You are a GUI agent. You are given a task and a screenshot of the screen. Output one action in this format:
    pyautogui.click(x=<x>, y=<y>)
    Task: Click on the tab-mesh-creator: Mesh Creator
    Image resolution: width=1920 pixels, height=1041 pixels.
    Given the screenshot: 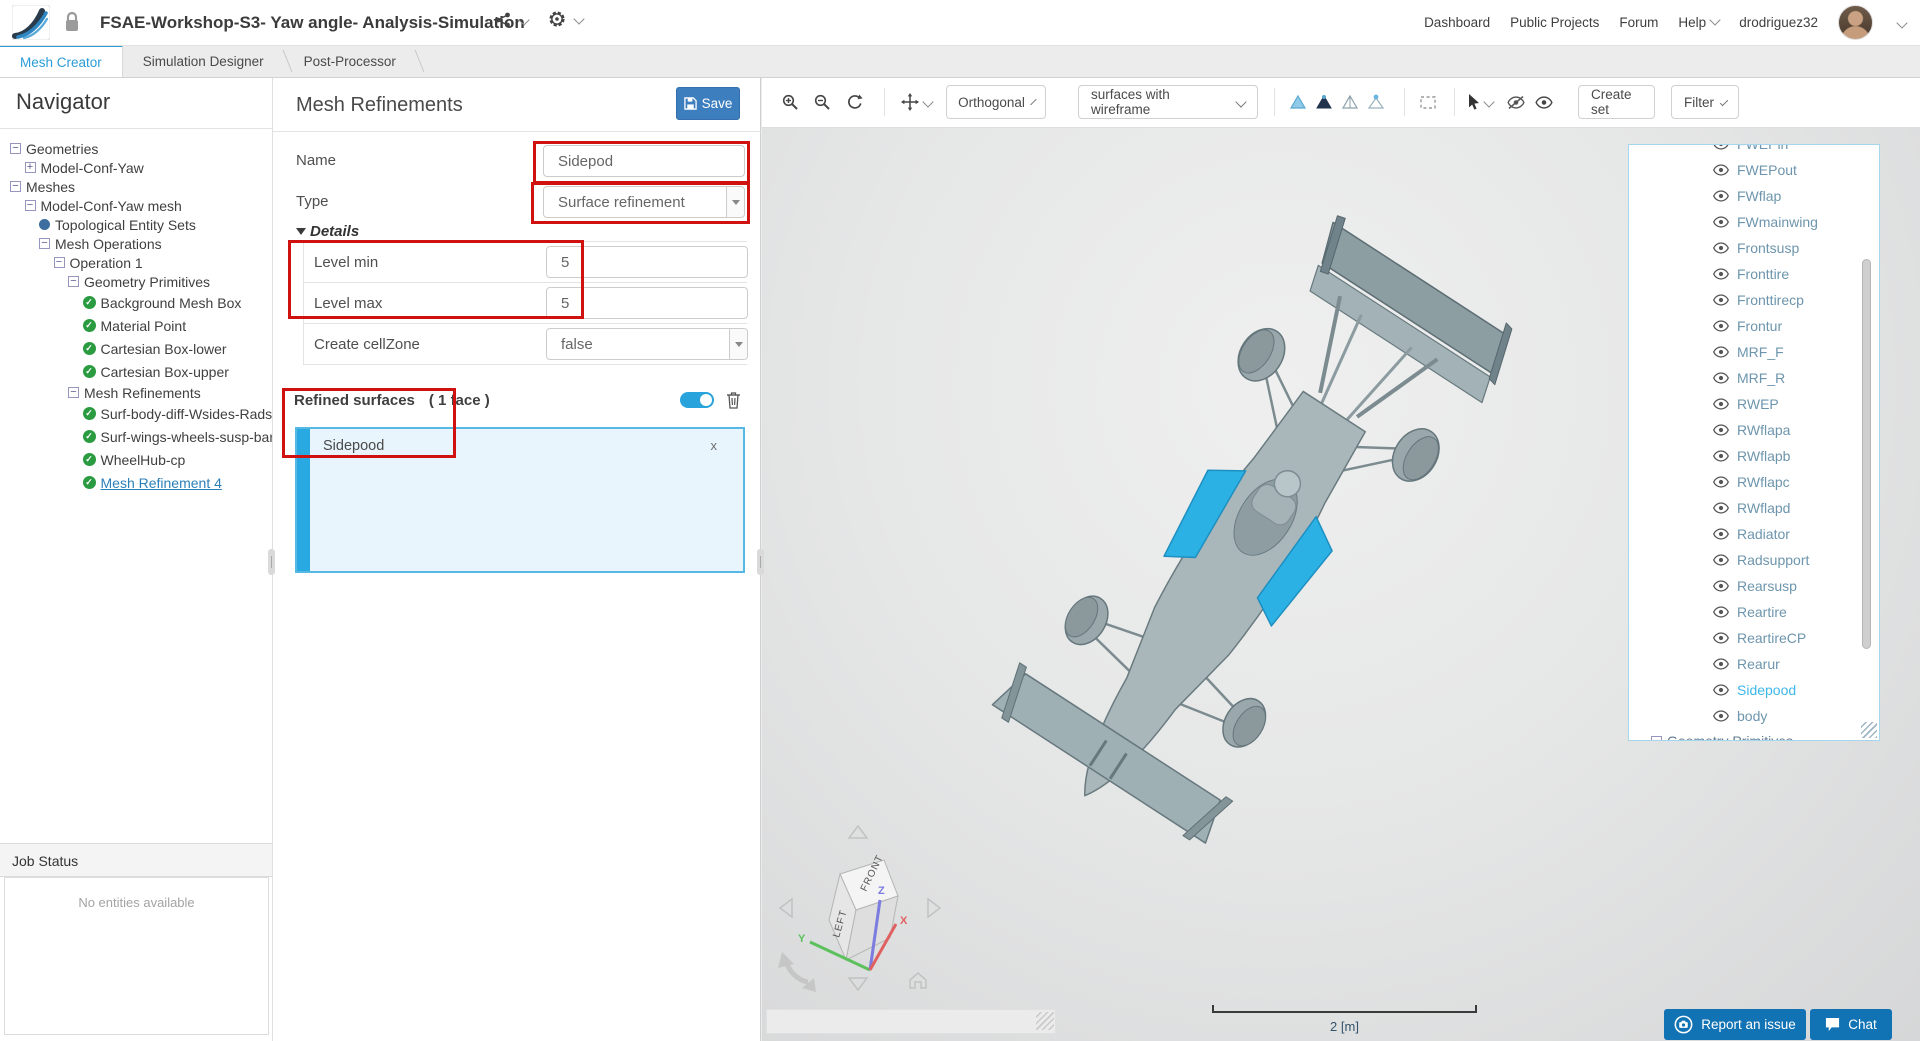 What is the action you would take?
    pyautogui.click(x=61, y=61)
    